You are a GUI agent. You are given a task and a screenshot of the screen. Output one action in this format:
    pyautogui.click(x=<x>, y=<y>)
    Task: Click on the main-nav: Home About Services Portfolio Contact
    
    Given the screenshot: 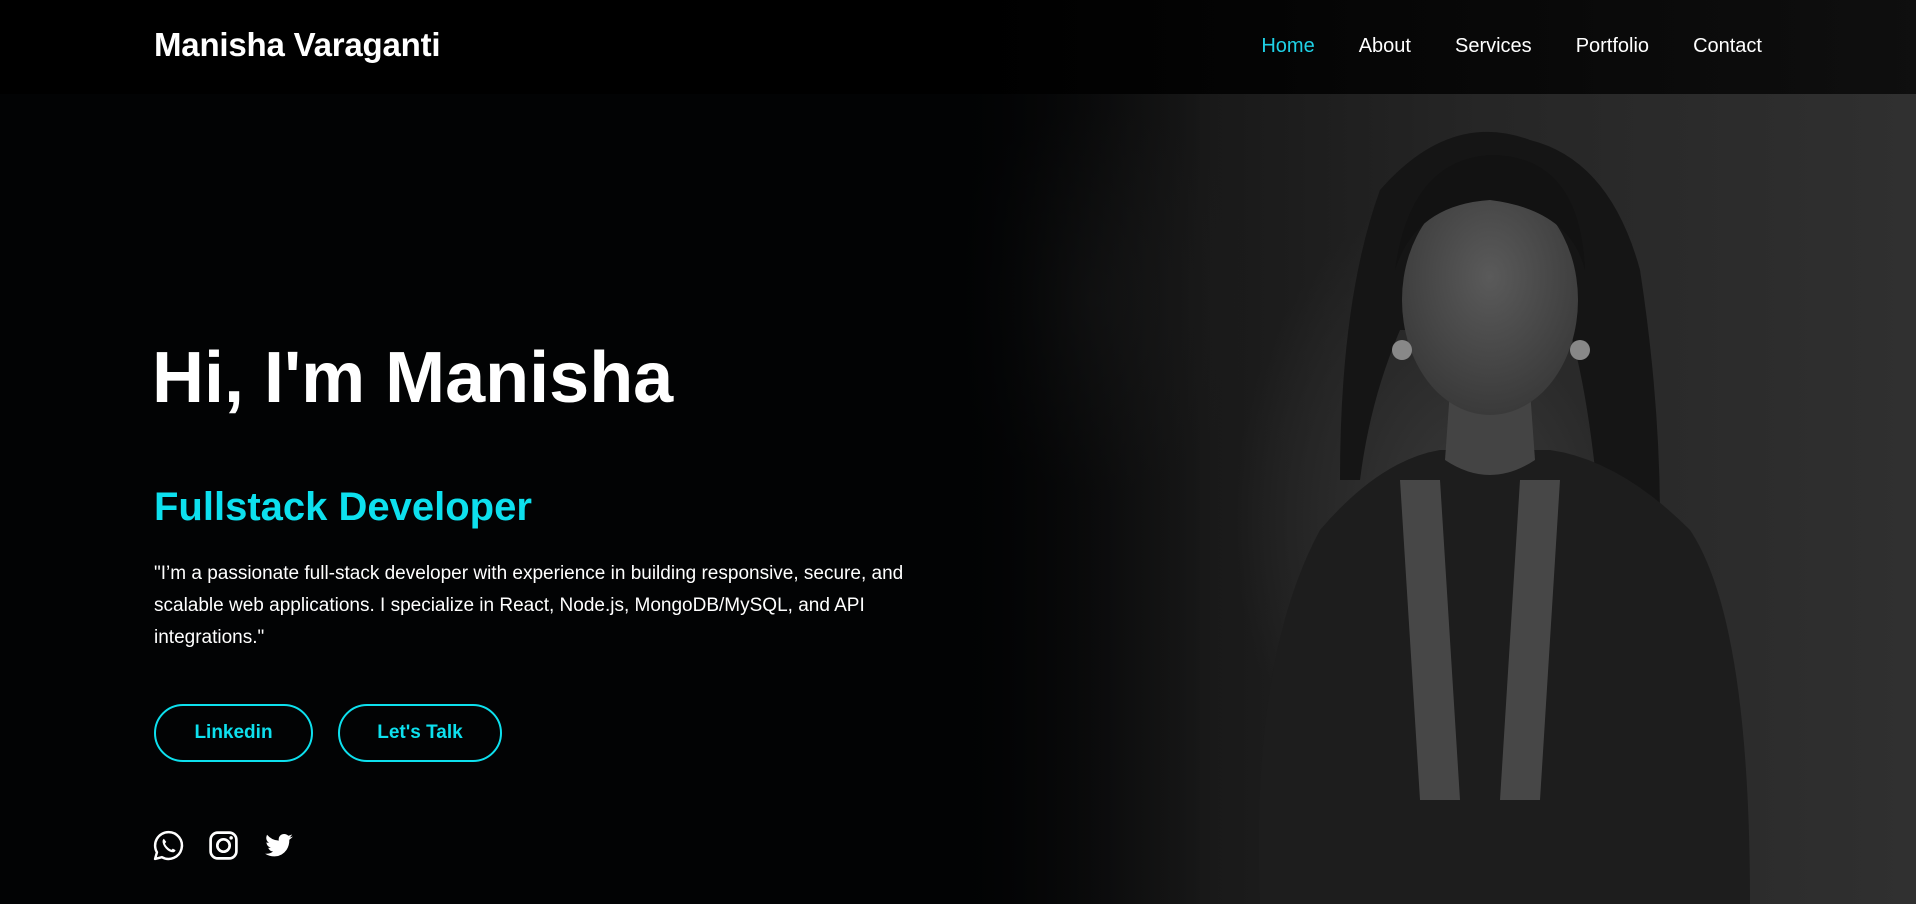 What is the action you would take?
    pyautogui.click(x=1511, y=46)
    